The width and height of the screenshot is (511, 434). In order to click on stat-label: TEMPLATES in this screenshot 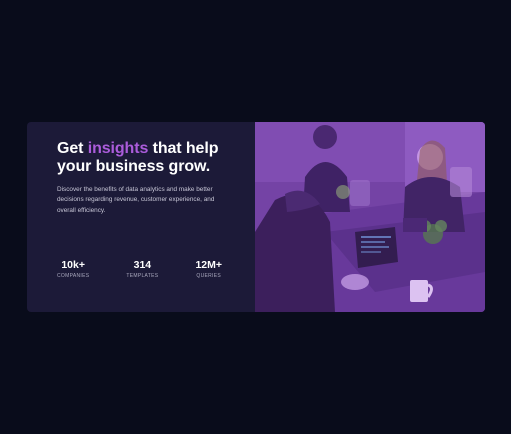, I will do `click(142, 276)`.